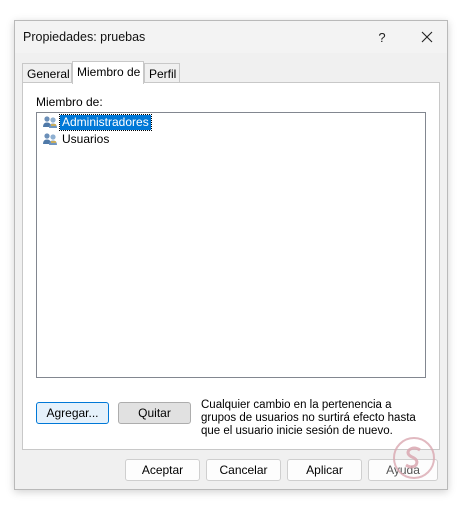 The height and width of the screenshot is (510, 463). I want to click on remove-button: Quitar, so click(154, 413).